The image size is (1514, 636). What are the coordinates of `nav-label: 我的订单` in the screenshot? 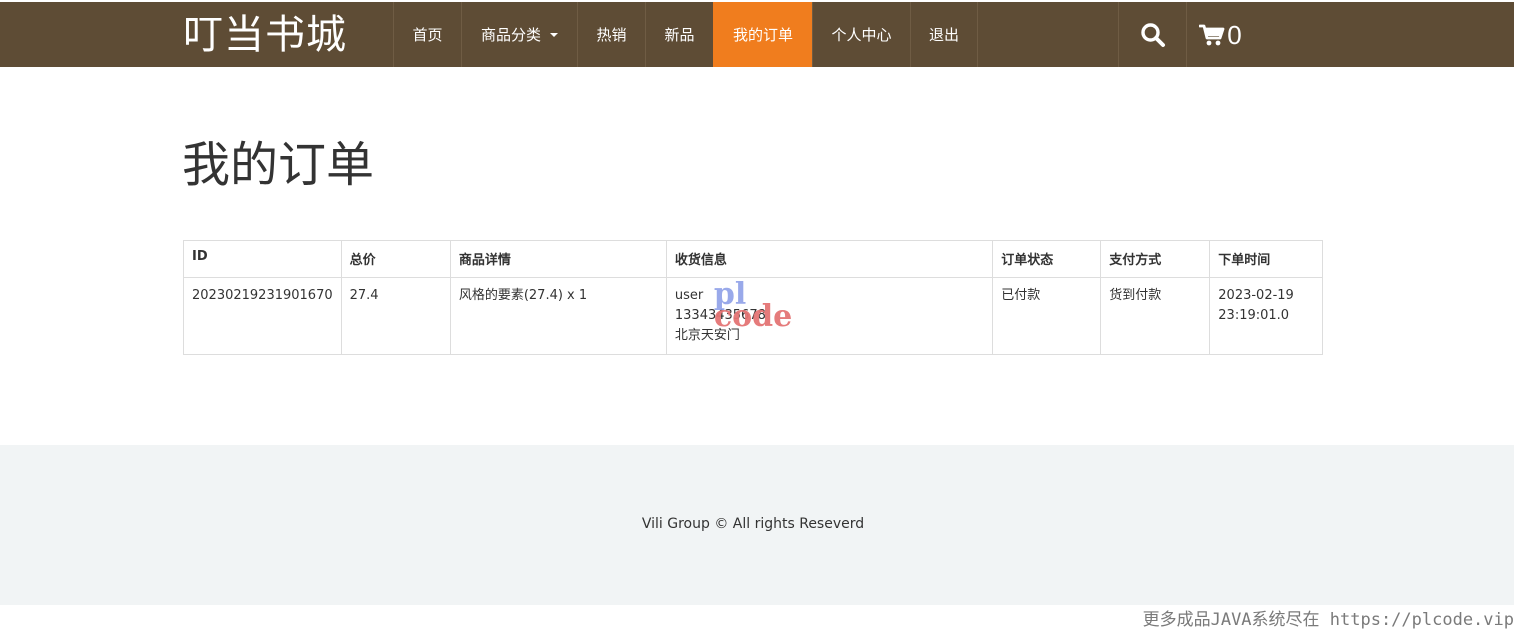 It's located at (762, 35).